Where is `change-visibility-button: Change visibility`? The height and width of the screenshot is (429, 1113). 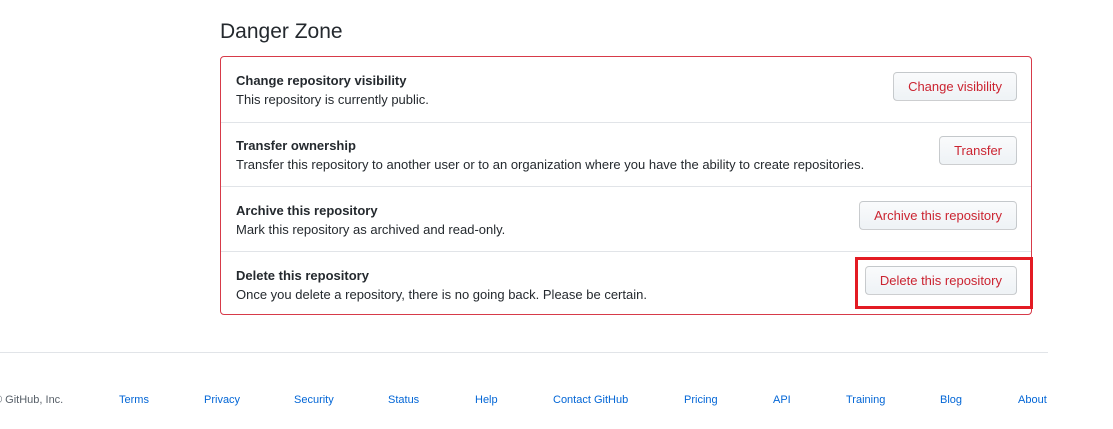 change-visibility-button: Change visibility is located at coordinates (955, 86).